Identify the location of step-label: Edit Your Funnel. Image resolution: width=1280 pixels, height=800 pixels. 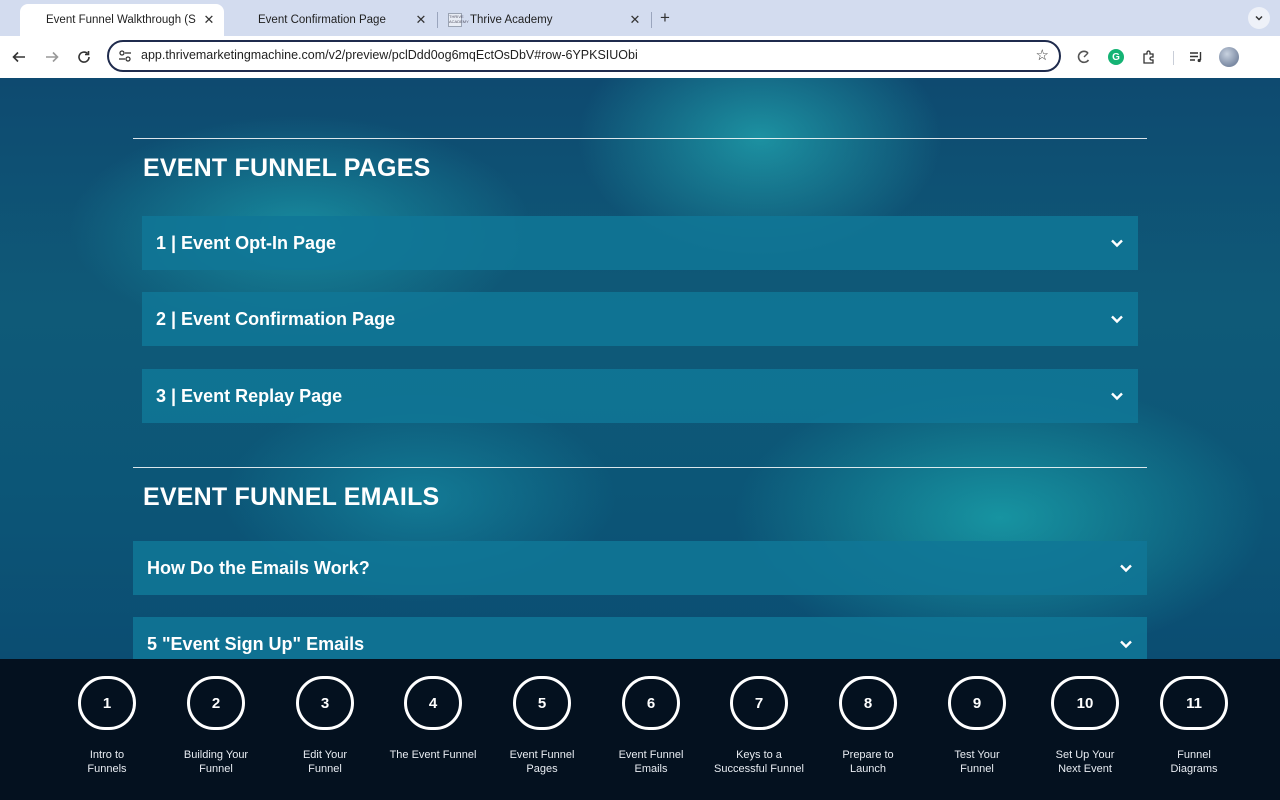
(325, 762).